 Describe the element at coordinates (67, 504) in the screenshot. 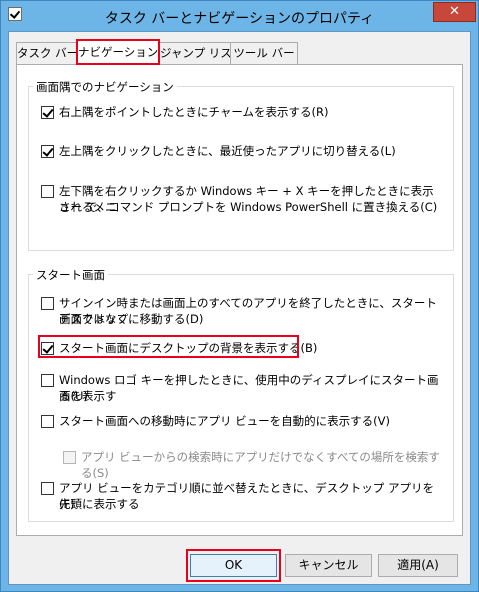

I see `option-label-line2: (F)` at that location.